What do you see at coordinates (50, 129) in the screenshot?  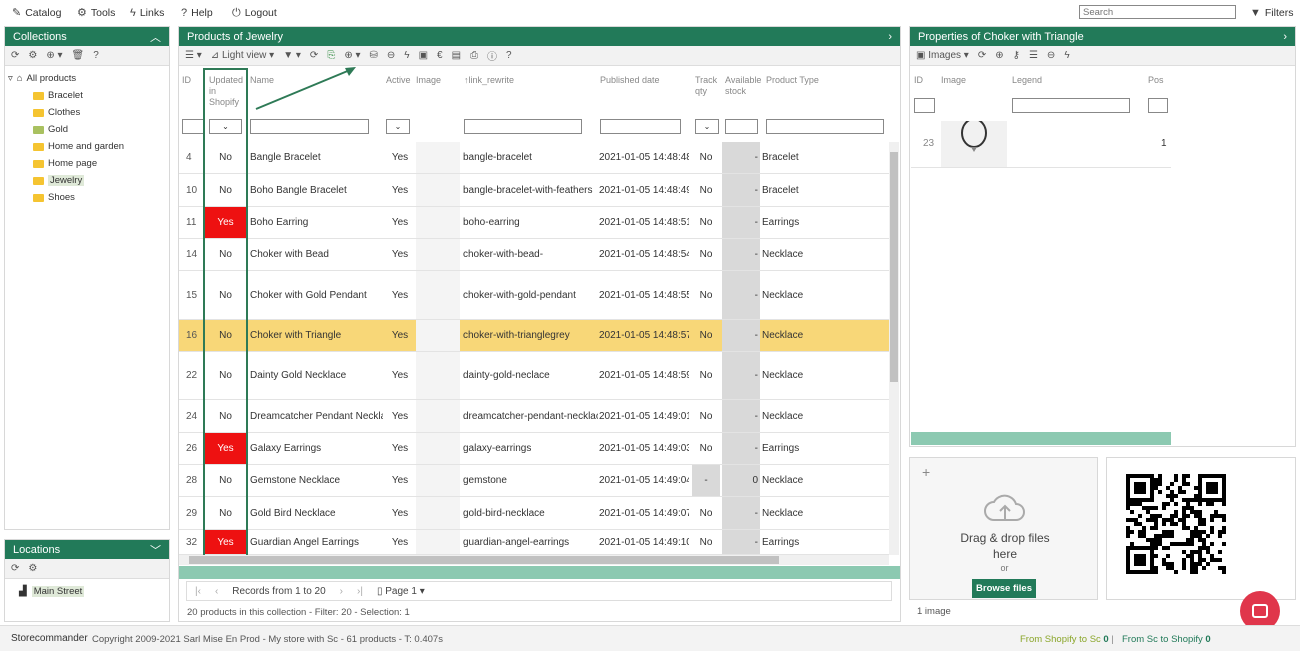 I see `tree-item-gold: Gold` at bounding box center [50, 129].